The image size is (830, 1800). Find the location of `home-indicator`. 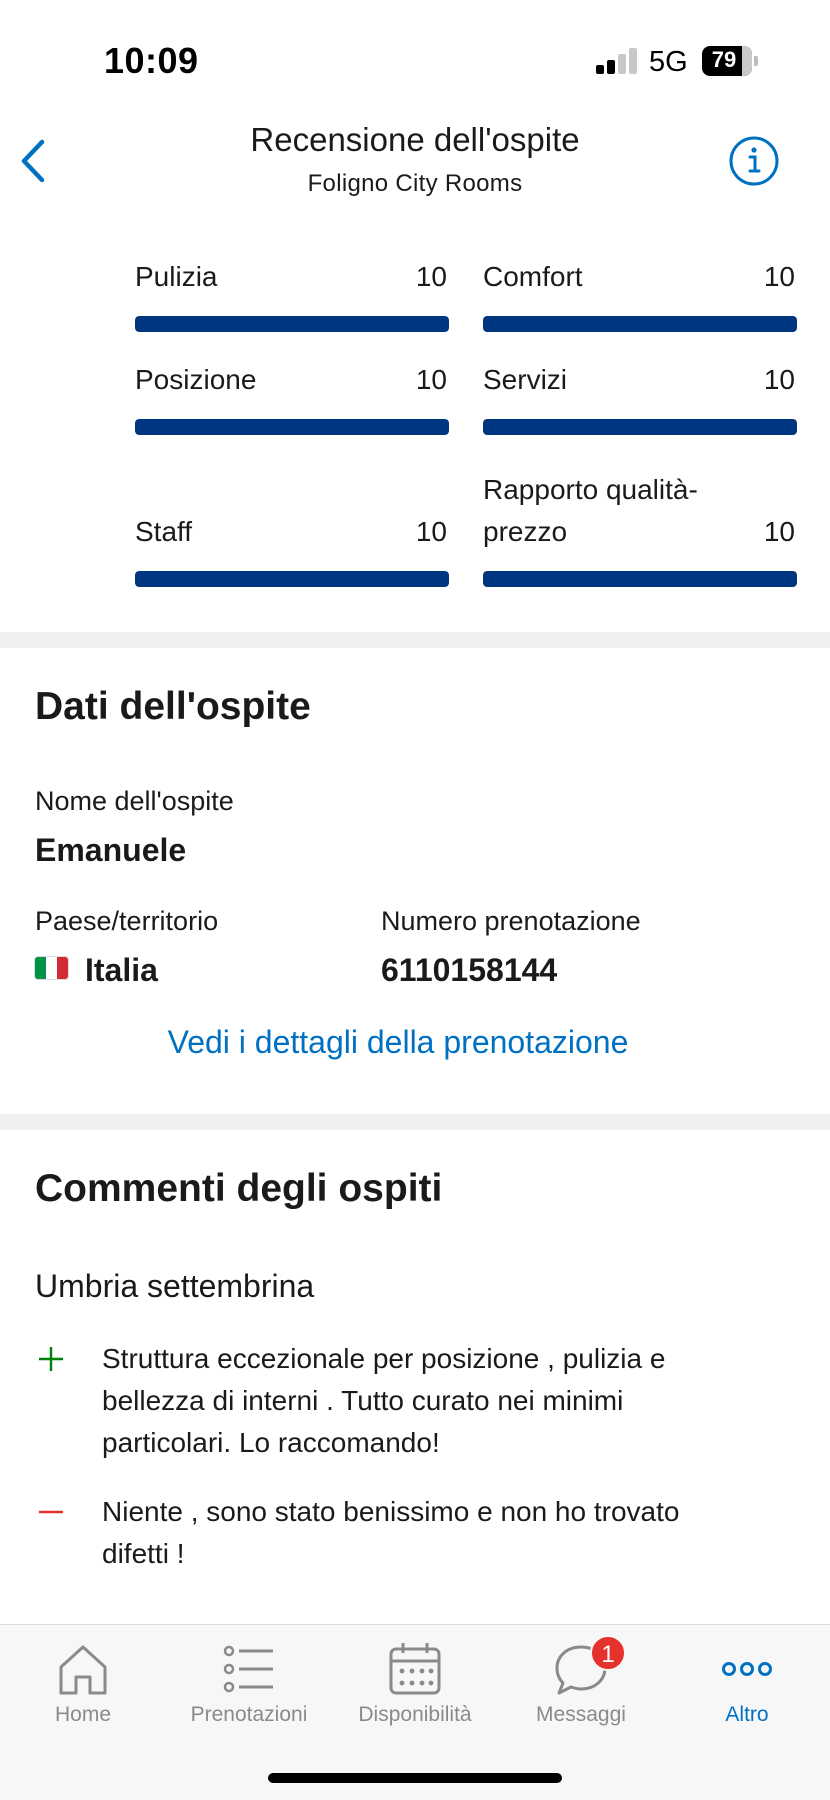

home-indicator is located at coordinates (415, 1778).